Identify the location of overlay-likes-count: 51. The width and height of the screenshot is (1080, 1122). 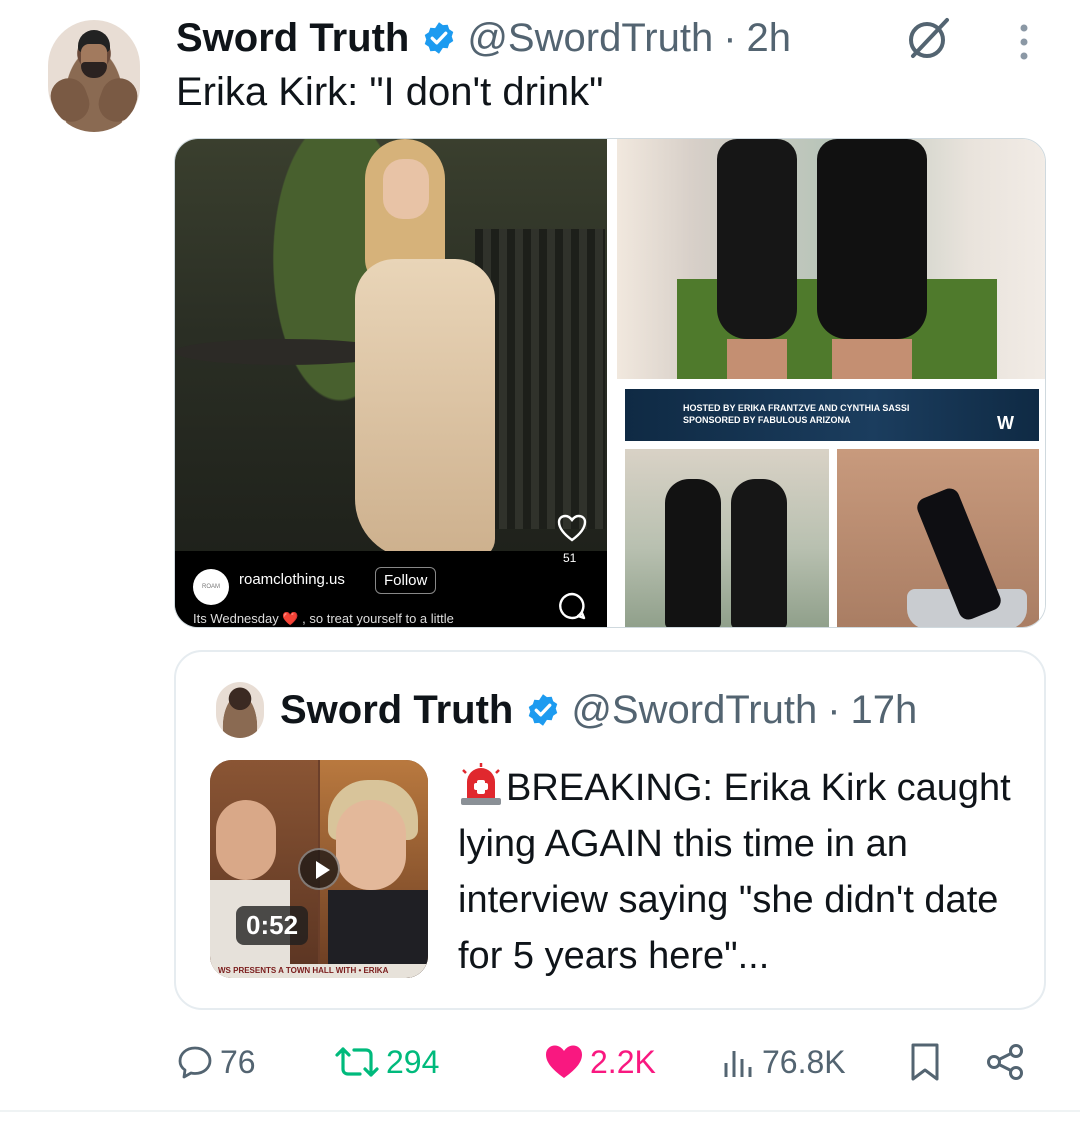
(570, 558).